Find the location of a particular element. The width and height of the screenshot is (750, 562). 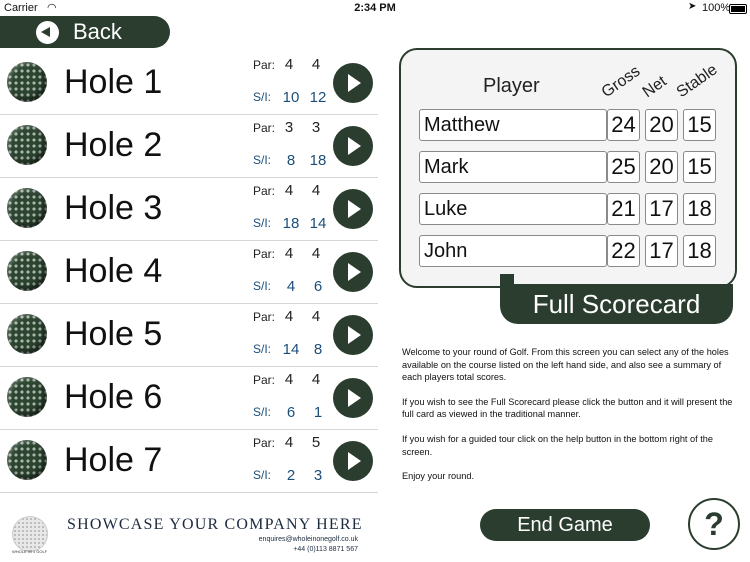

player-column-header: Player is located at coordinates (511, 86).